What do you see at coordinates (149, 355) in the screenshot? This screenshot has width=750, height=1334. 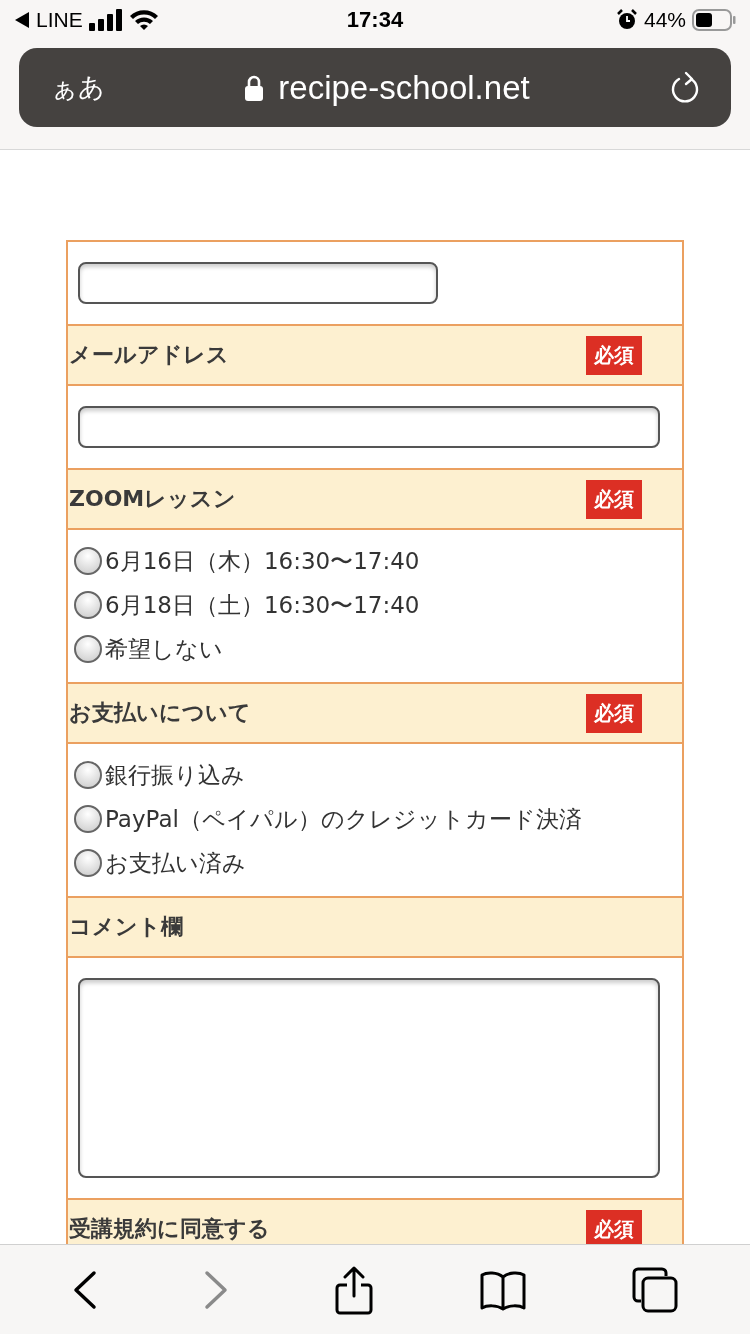 I see `field-label: メールアドレス` at bounding box center [149, 355].